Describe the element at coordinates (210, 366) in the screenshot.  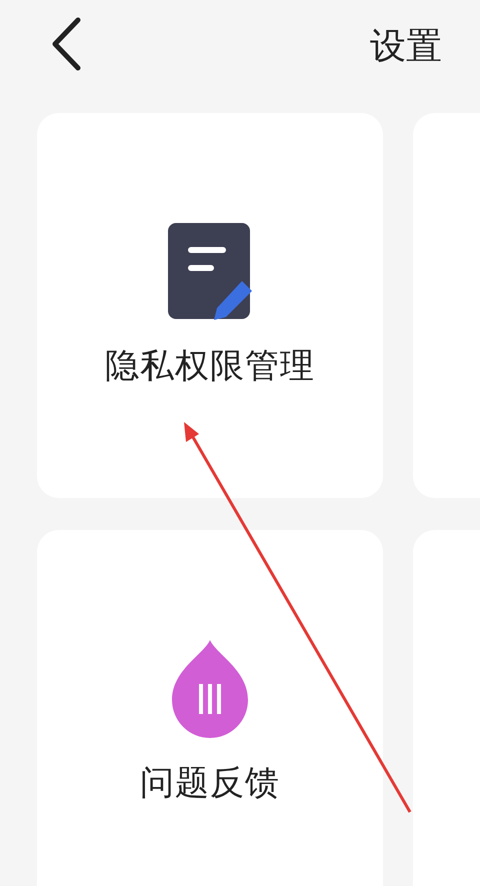
I see `card-label: 隐私权限管理` at that location.